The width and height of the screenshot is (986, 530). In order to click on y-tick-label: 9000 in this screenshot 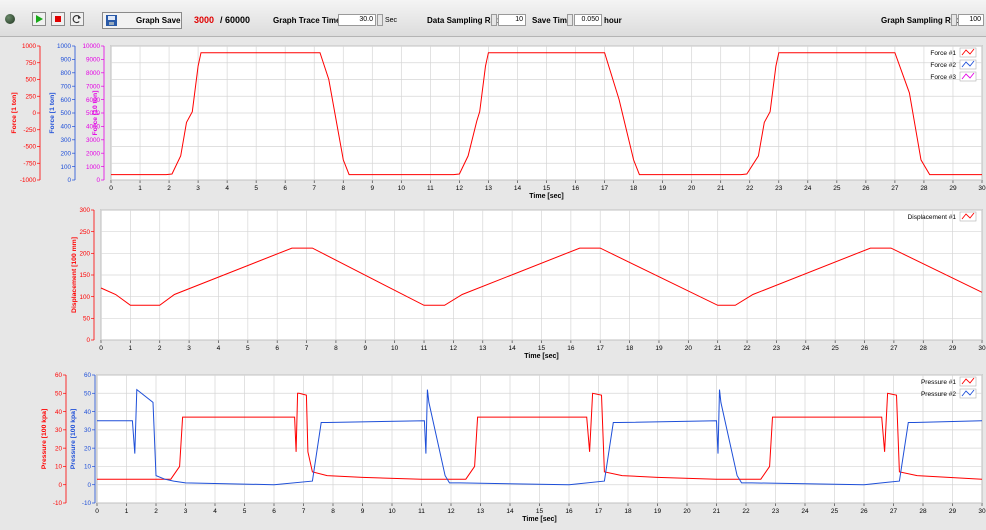, I will do `click(93, 60)`.